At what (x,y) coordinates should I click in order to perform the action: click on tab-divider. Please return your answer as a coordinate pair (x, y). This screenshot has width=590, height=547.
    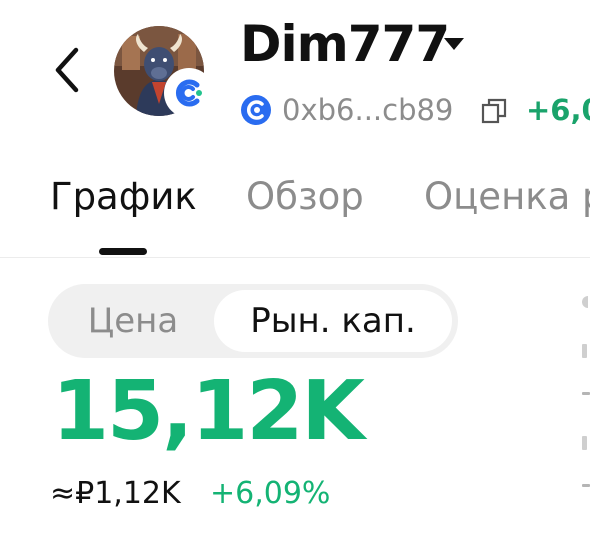
    Looking at the image, I should click on (295, 257).